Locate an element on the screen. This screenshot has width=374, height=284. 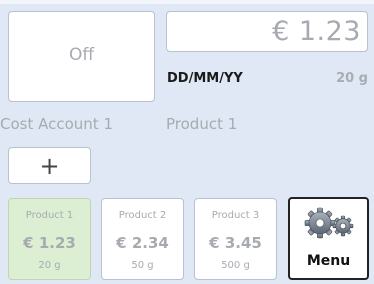
off-button: Off is located at coordinates (81, 56).